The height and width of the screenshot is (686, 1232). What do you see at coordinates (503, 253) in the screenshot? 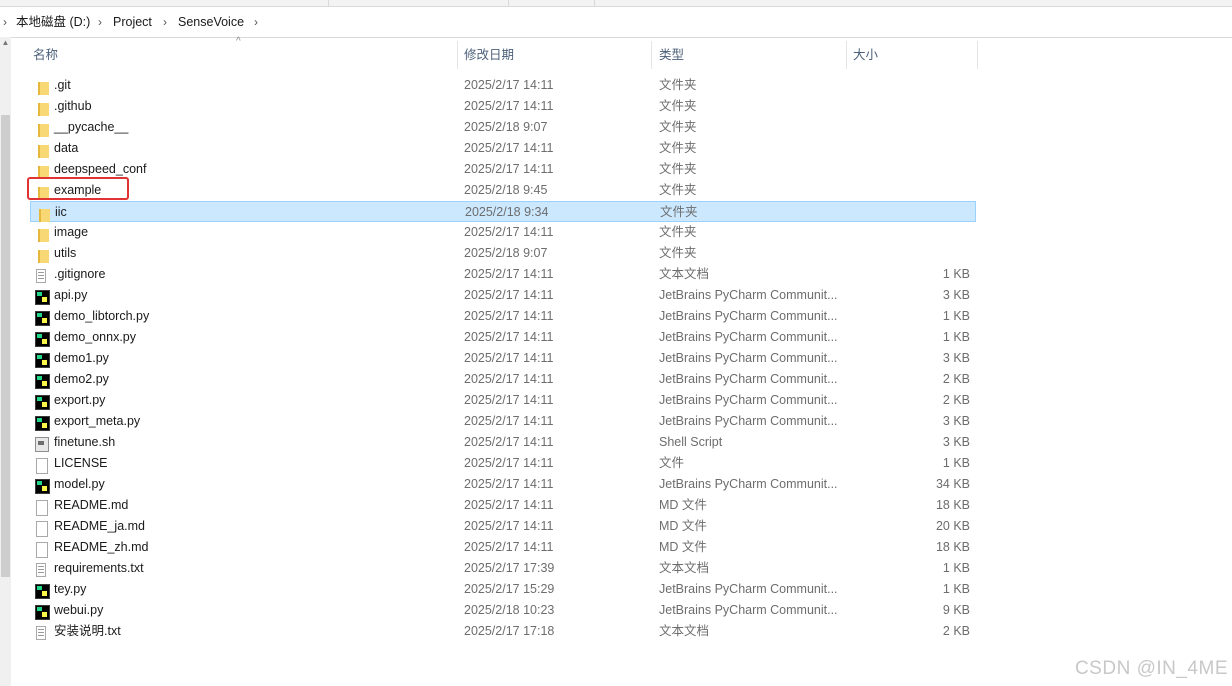
I see `file-row: utils 2025/2/18 9:07 文件夹` at bounding box center [503, 253].